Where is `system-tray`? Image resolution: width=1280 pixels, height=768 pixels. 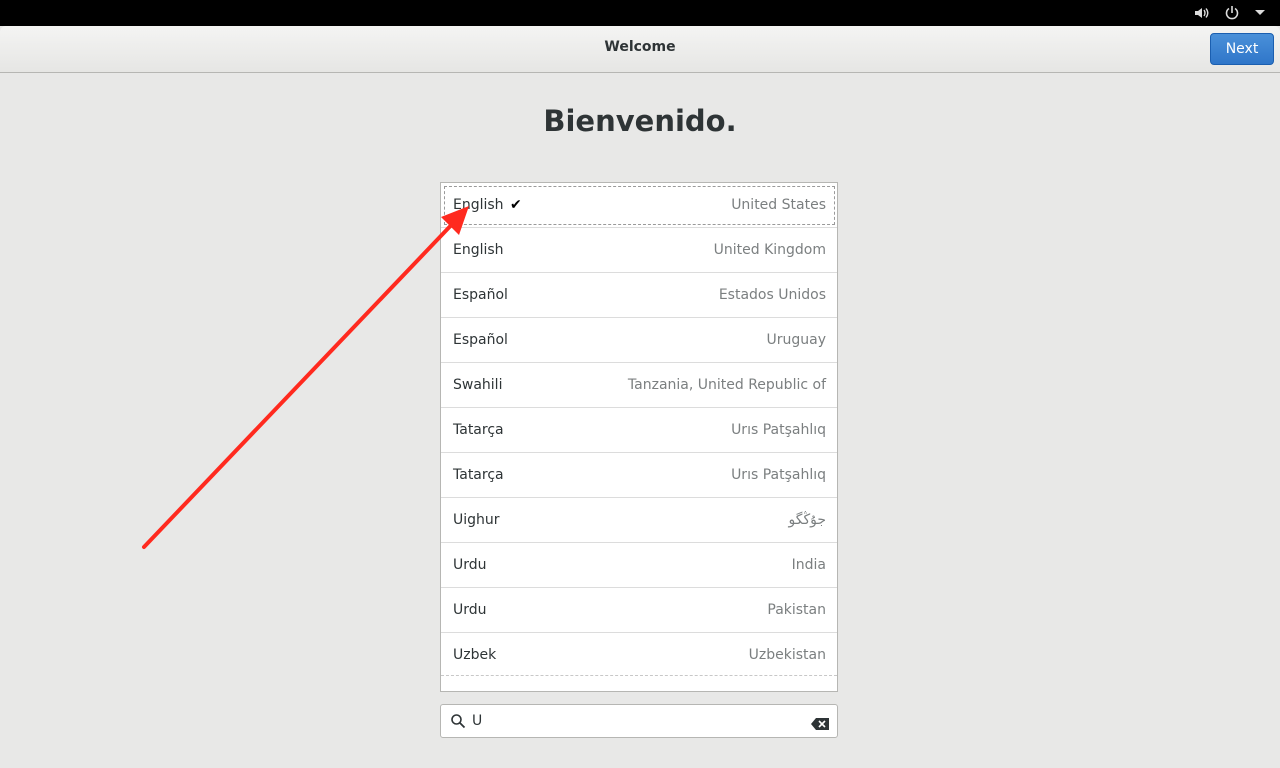 system-tray is located at coordinates (1230, 13).